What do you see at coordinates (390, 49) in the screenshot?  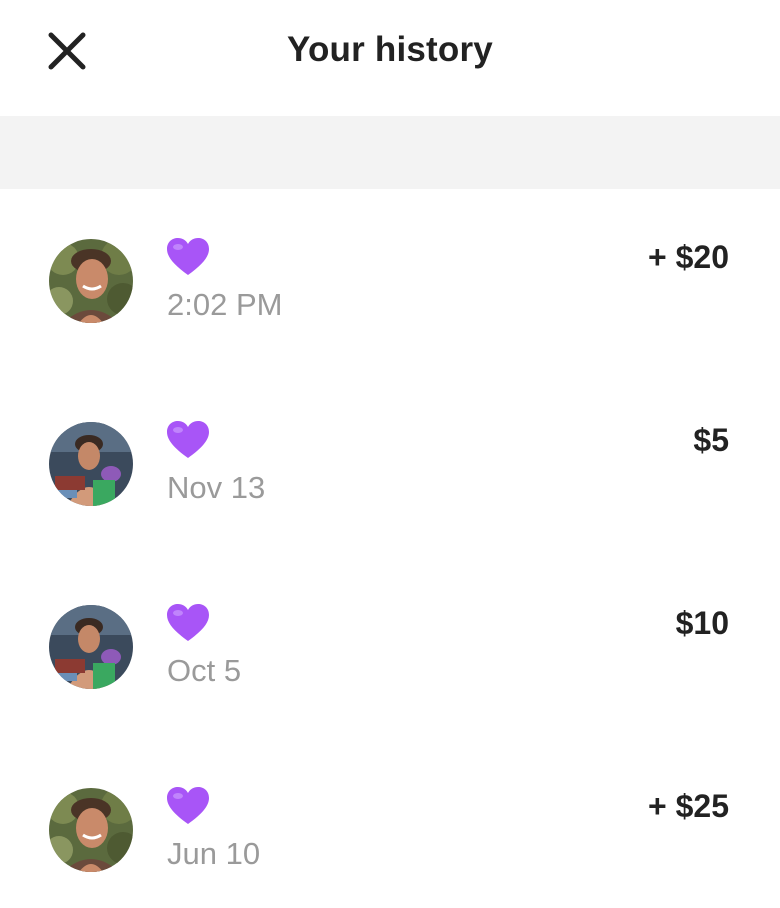 I see `page-title: Your history` at bounding box center [390, 49].